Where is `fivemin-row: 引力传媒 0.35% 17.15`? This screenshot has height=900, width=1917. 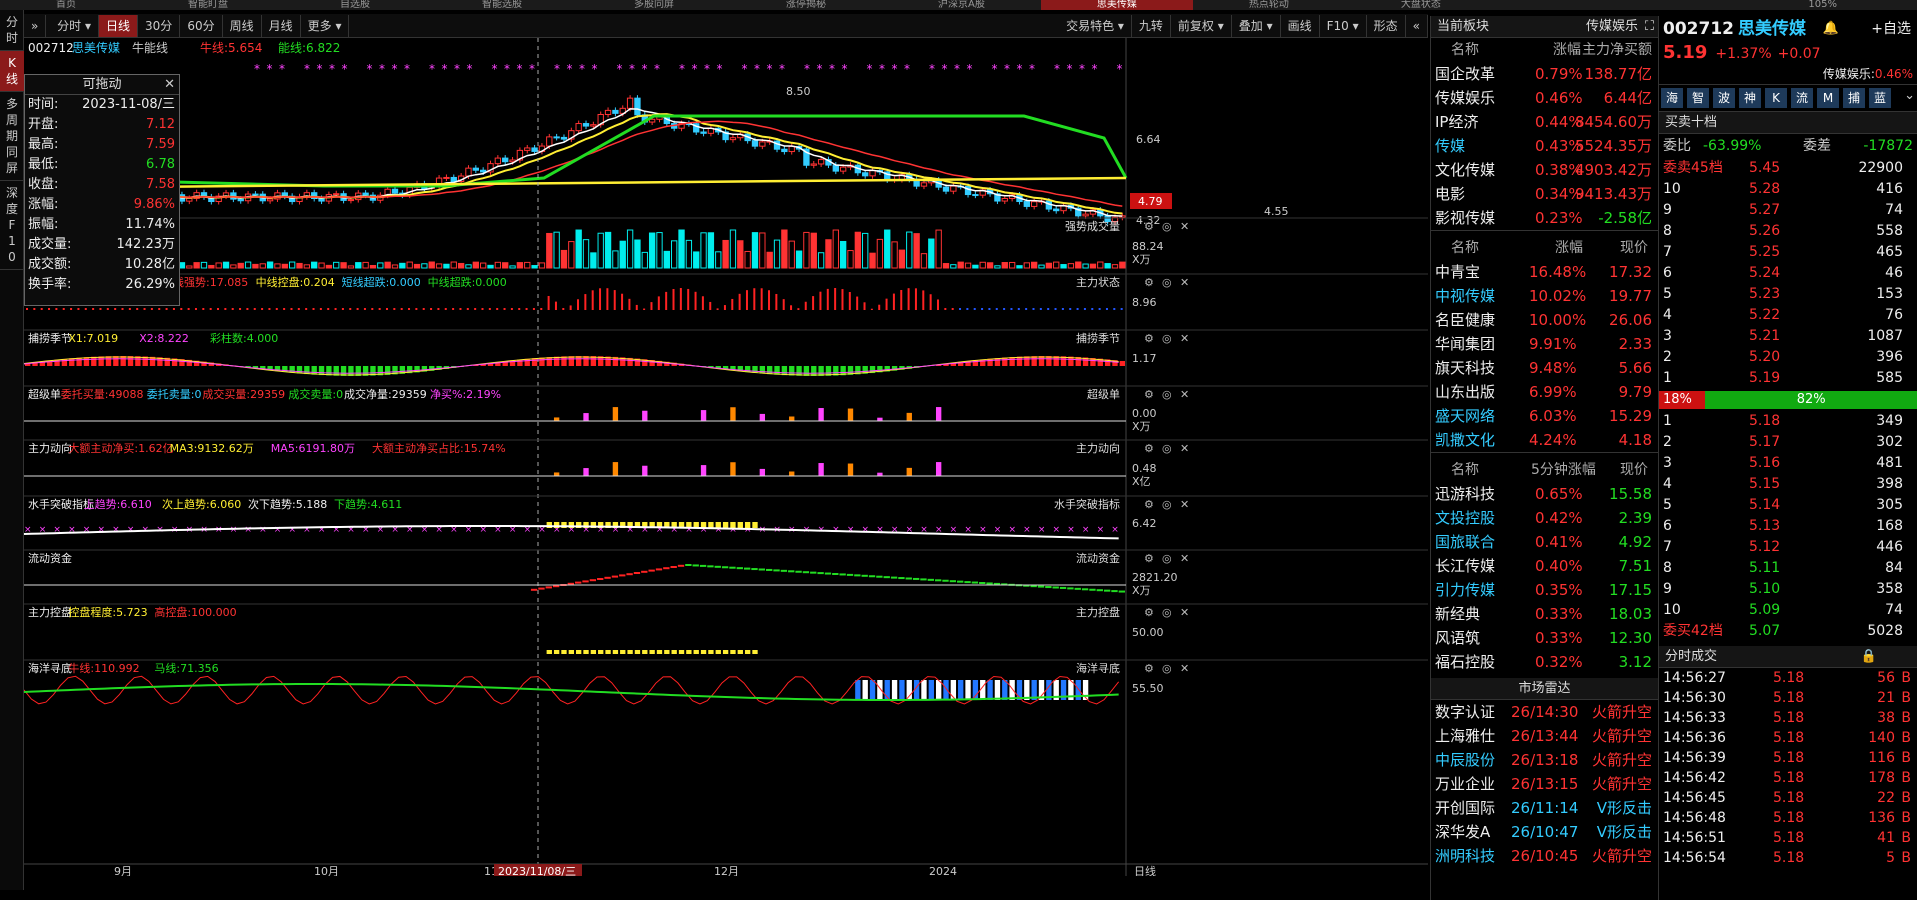 fivemin-row: 引力传媒 0.35% 17.15 is located at coordinates (1544, 590).